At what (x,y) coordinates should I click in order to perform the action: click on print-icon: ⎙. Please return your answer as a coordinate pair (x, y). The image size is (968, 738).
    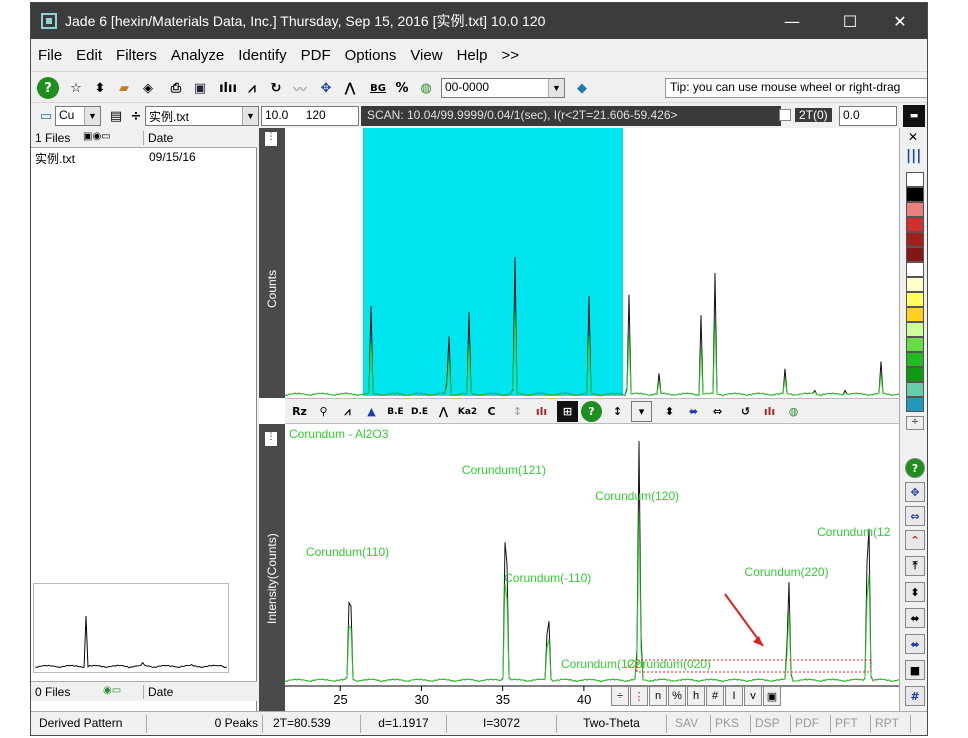
    Looking at the image, I should click on (176, 88).